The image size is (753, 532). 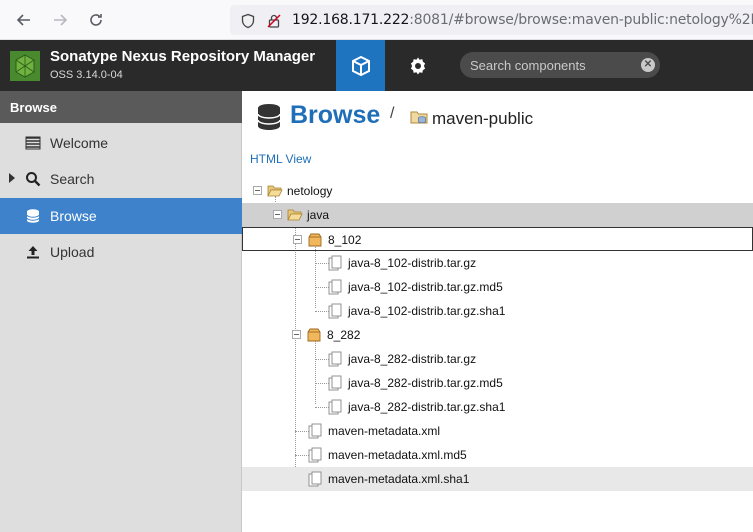 I want to click on tree-node-file: java-8_102-distrib.tar.gz.md5, so click(x=497, y=287).